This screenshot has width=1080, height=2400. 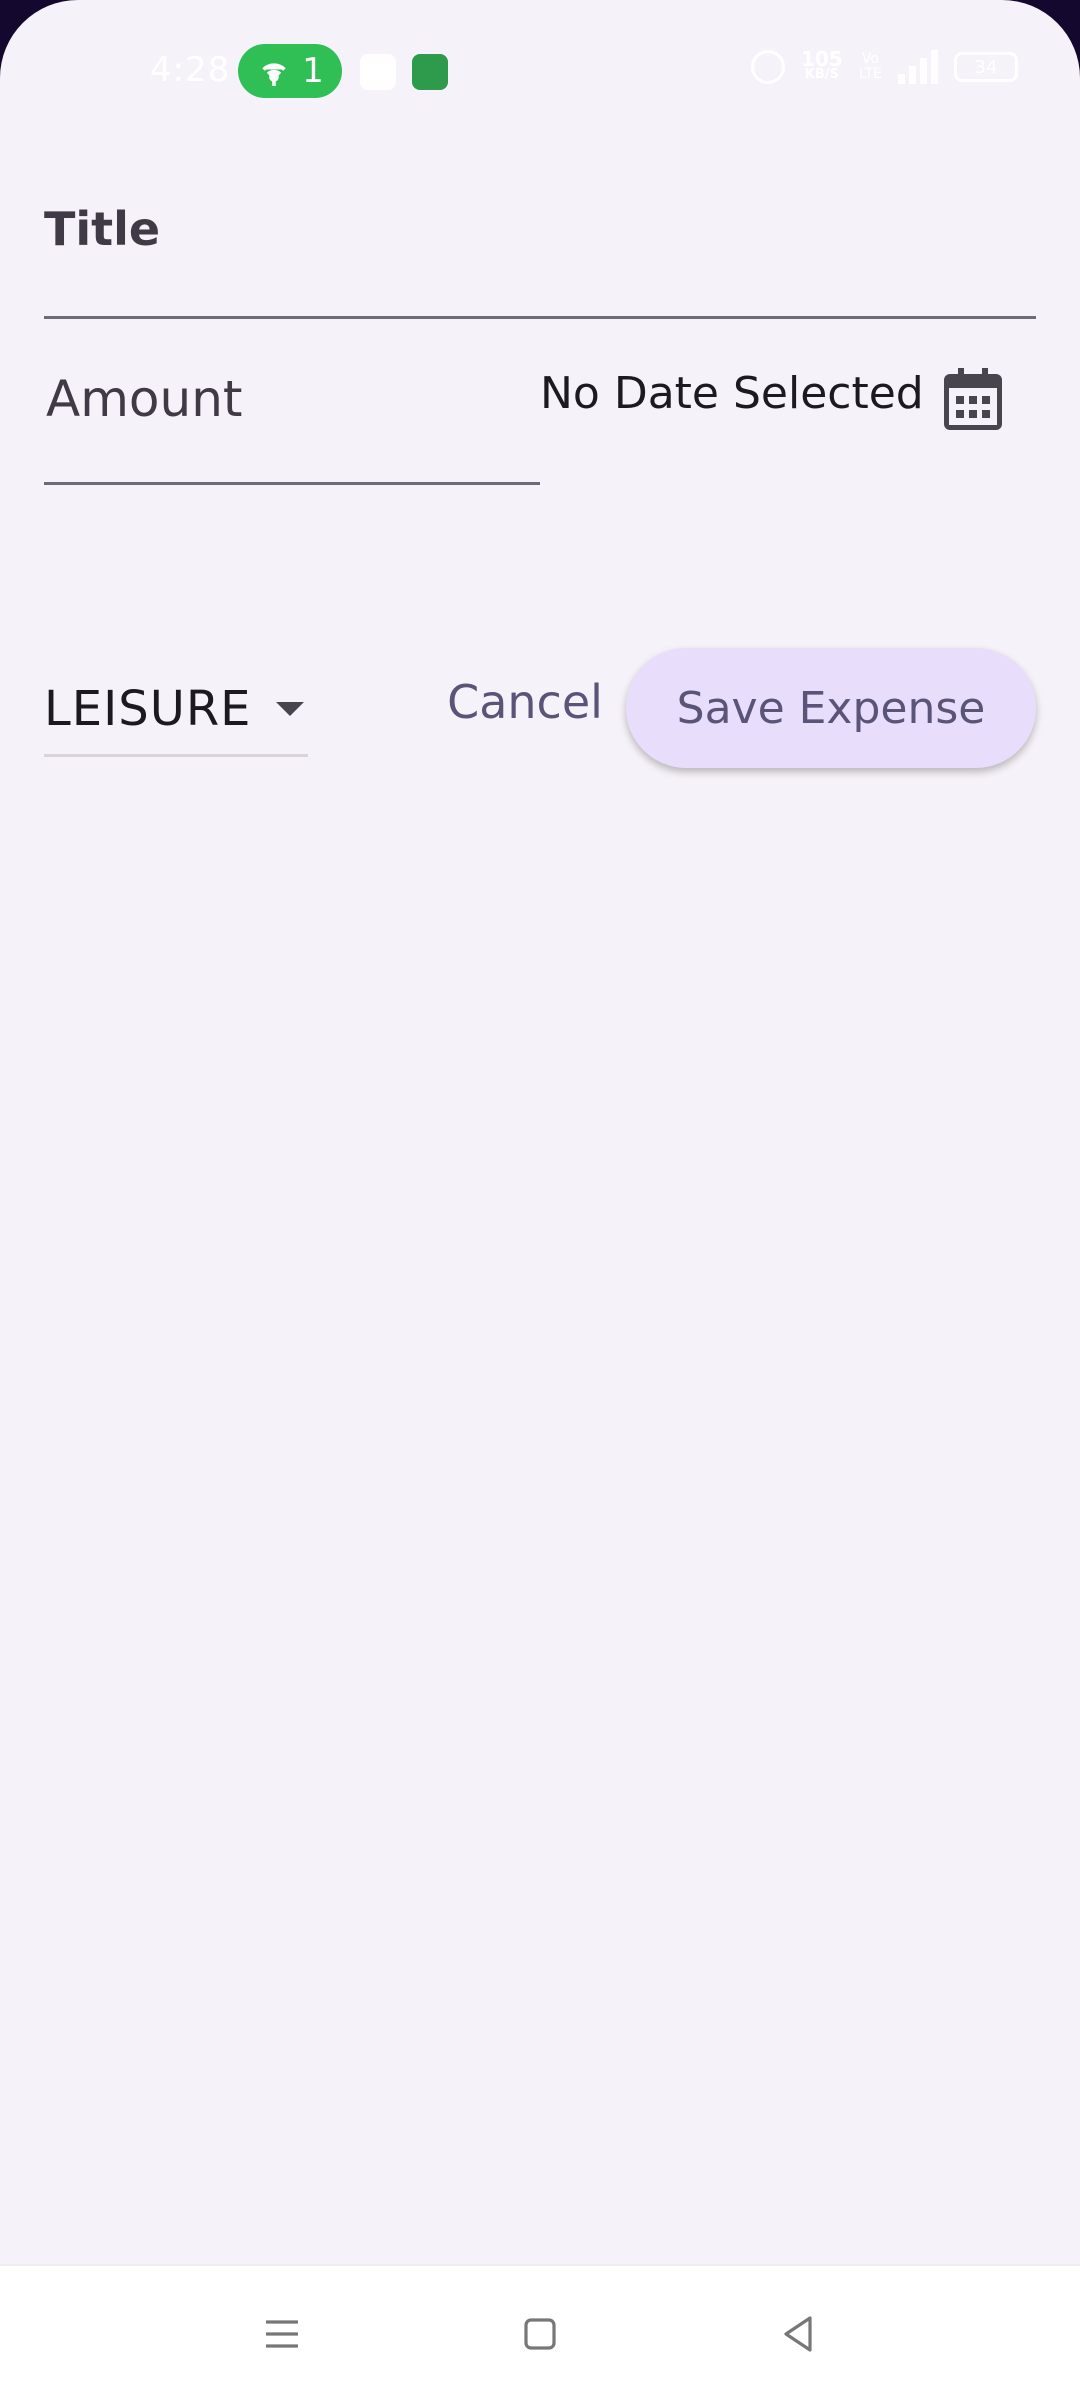 I want to click on date-picker-button, so click(x=979, y=403).